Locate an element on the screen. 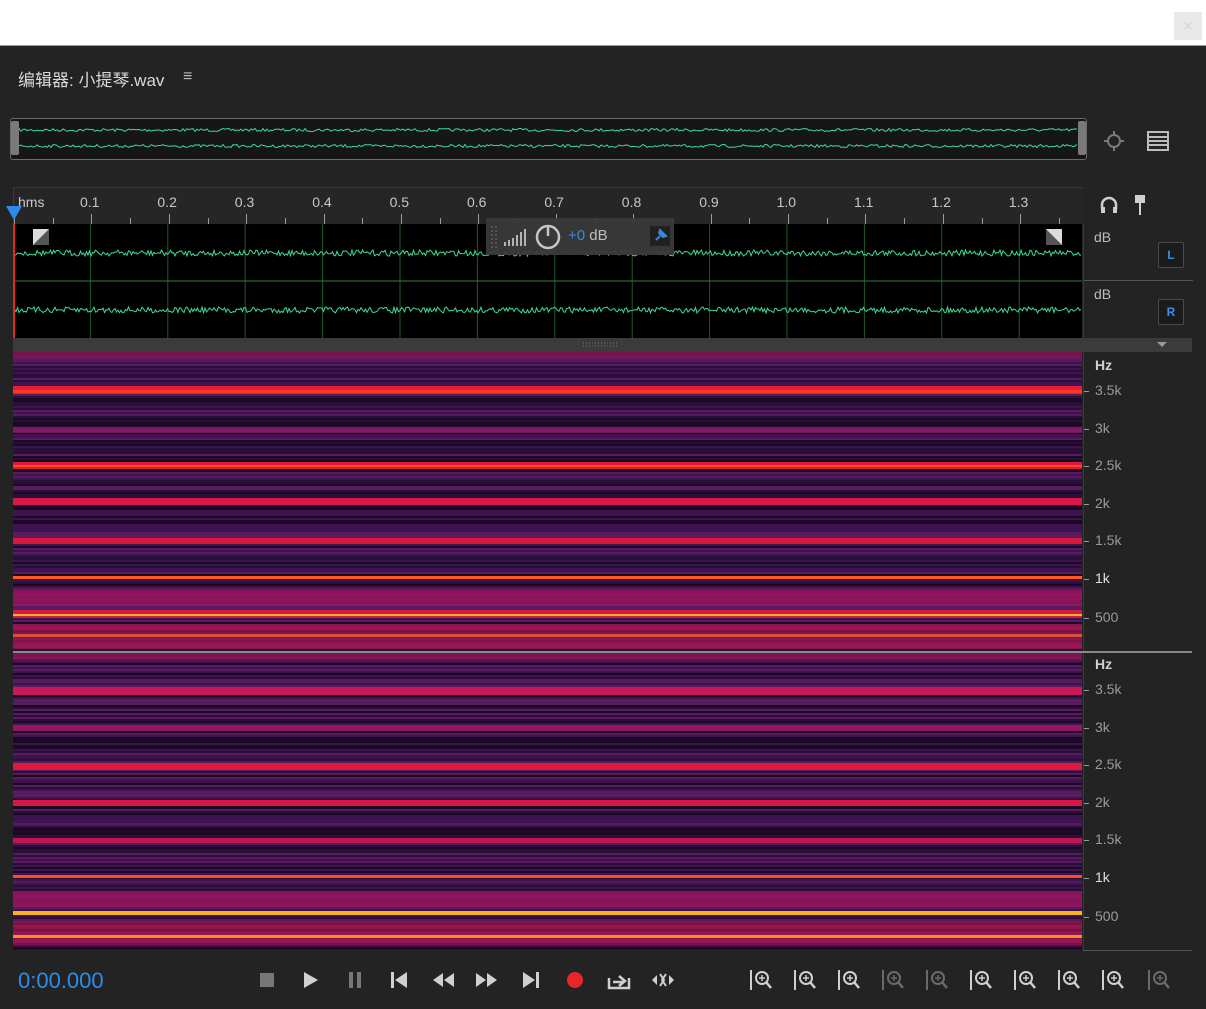  left-channel-toggle: L is located at coordinates (1171, 255).